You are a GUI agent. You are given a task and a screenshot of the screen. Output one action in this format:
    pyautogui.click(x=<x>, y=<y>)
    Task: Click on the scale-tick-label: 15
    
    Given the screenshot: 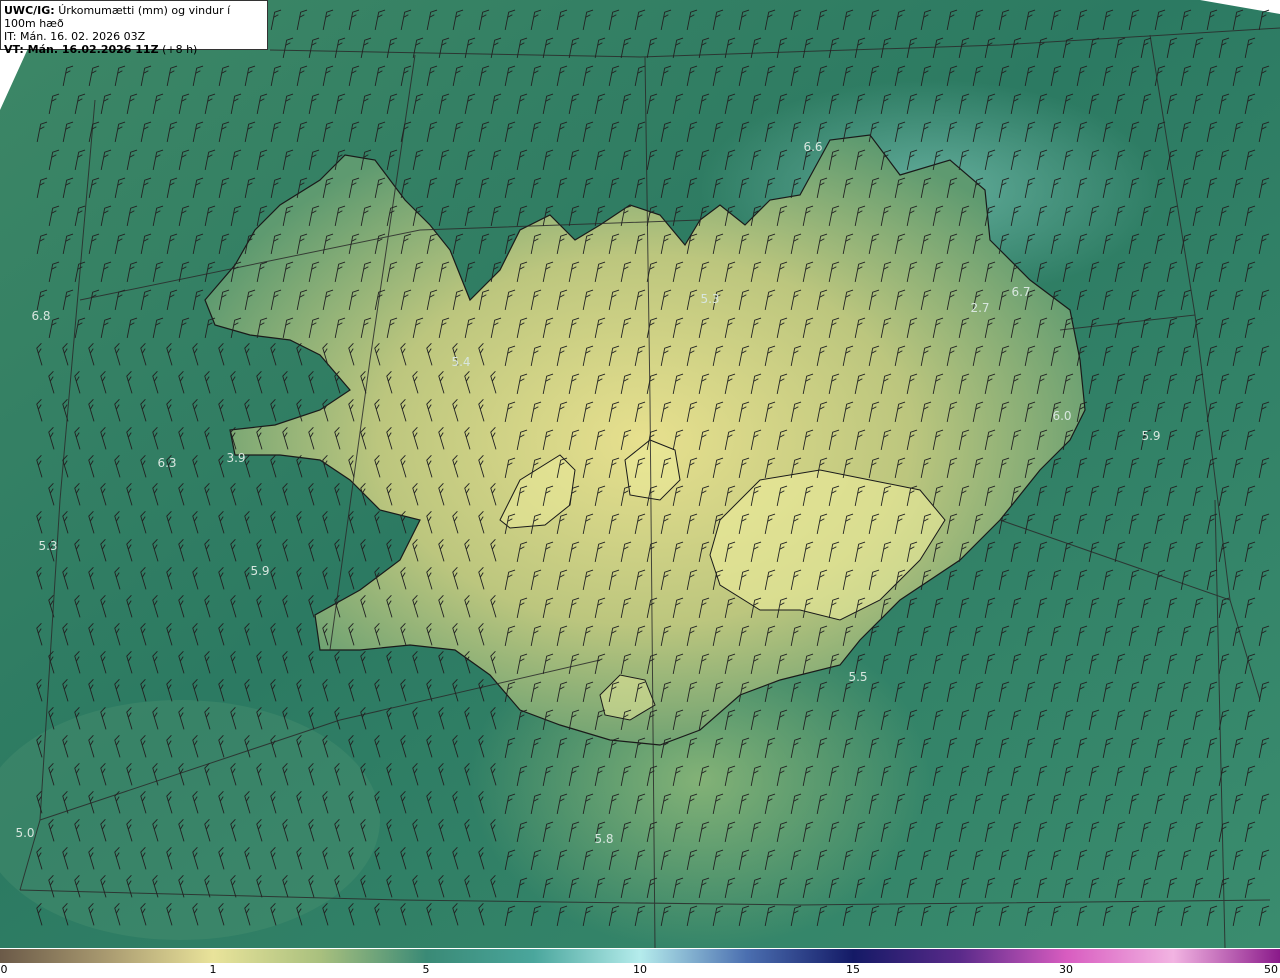 What is the action you would take?
    pyautogui.click(x=853, y=969)
    